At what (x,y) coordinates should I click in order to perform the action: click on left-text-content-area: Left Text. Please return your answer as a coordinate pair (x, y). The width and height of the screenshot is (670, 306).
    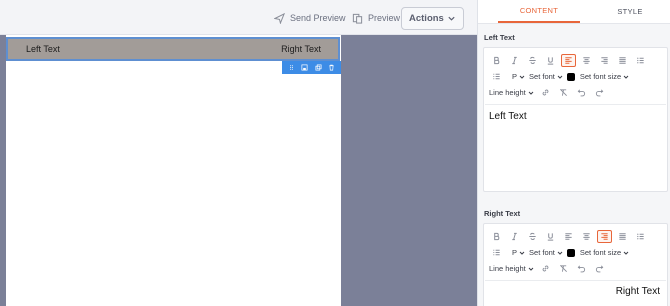
    Looking at the image, I should click on (575, 147).